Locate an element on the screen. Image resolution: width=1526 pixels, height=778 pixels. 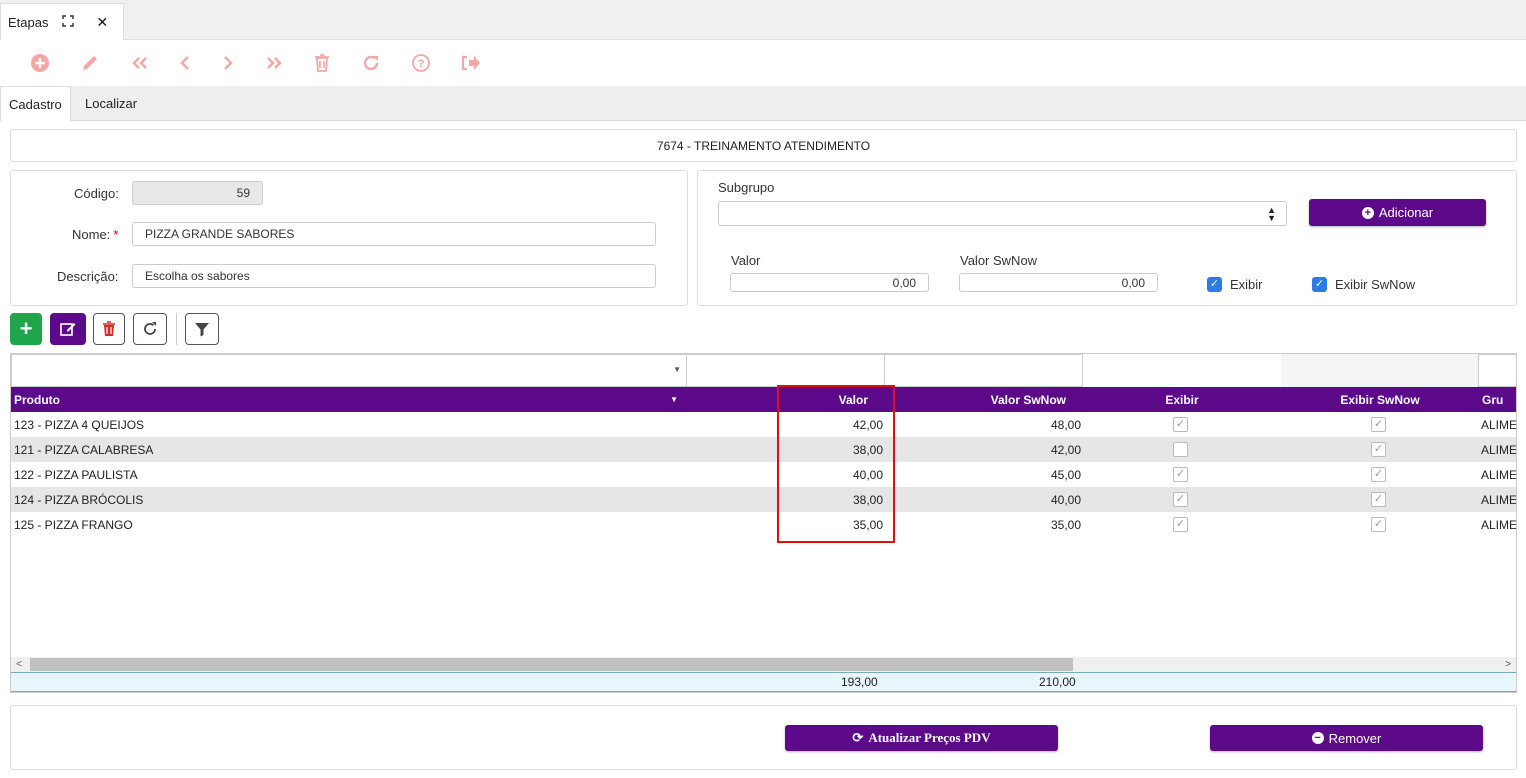
exibir-checkbox: ✓ is located at coordinates (1214, 284).